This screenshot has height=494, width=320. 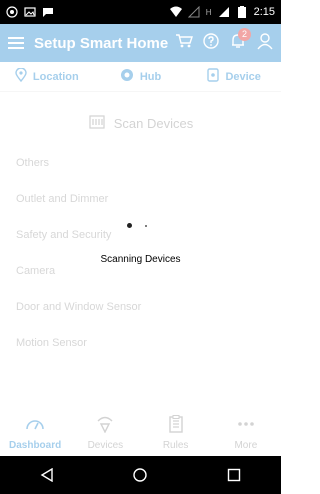 What do you see at coordinates (48, 12) in the screenshot?
I see `message-icon` at bounding box center [48, 12].